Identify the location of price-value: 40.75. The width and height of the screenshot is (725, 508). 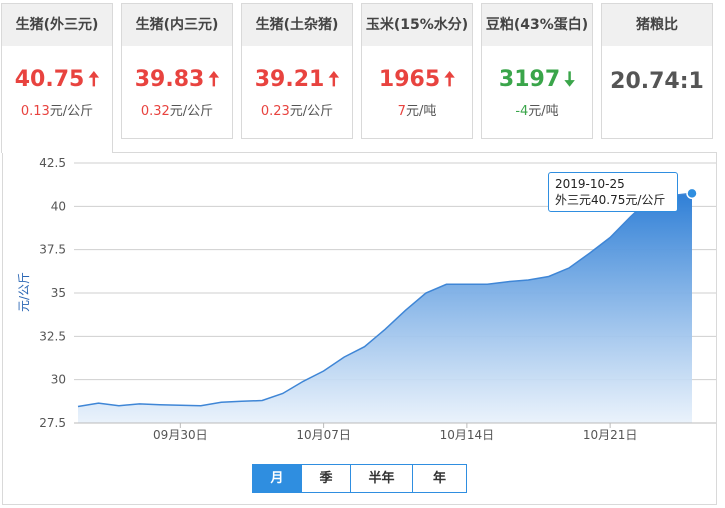
(49, 79).